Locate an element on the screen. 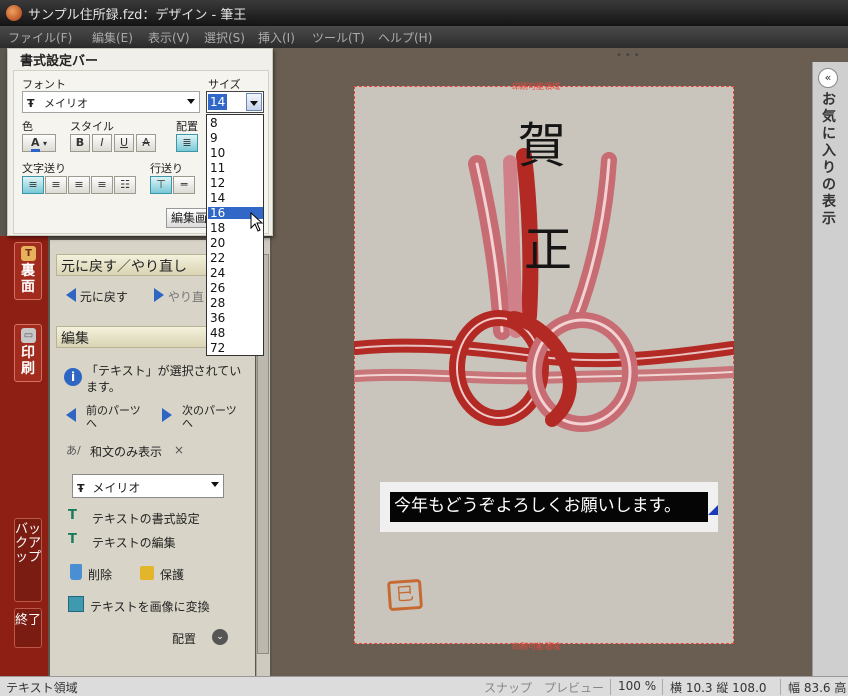 The image size is (848, 696). undo-button: 元に戻す is located at coordinates (97, 296).